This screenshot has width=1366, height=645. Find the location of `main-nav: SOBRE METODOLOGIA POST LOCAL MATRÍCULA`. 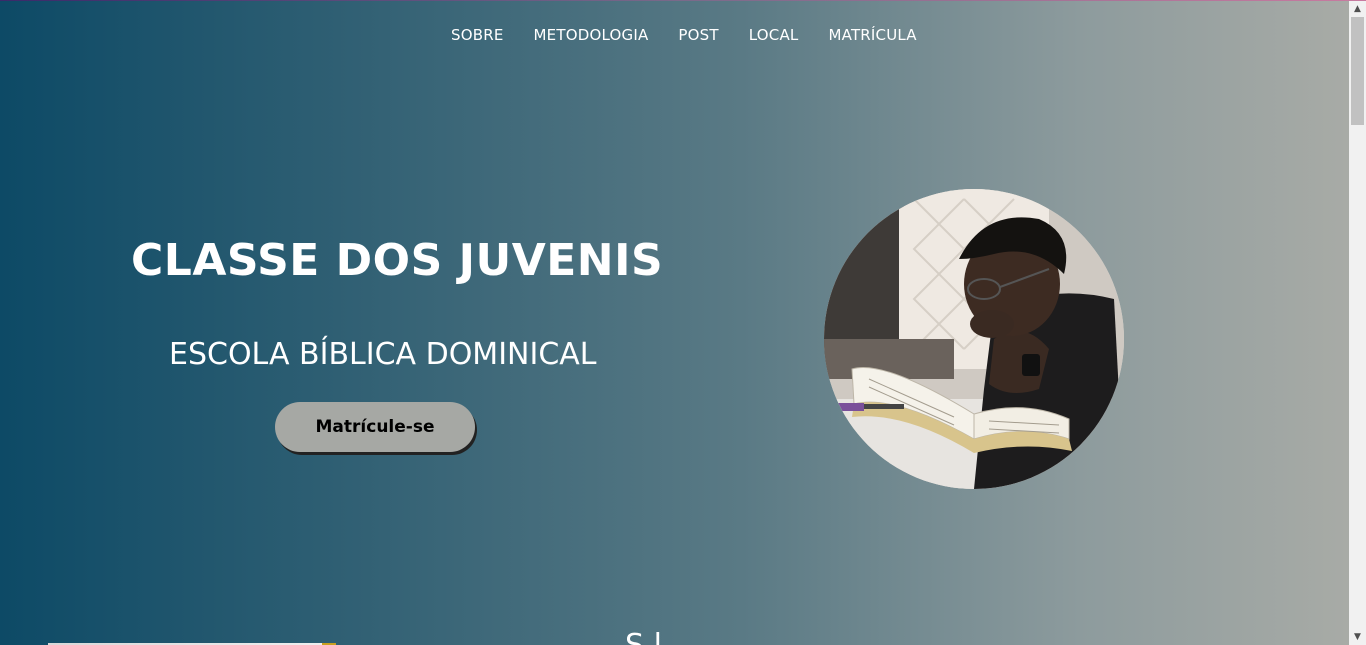

main-nav: SOBRE METODOLOGIA POST LOCAL MATRÍCULA is located at coordinates (699, 35).